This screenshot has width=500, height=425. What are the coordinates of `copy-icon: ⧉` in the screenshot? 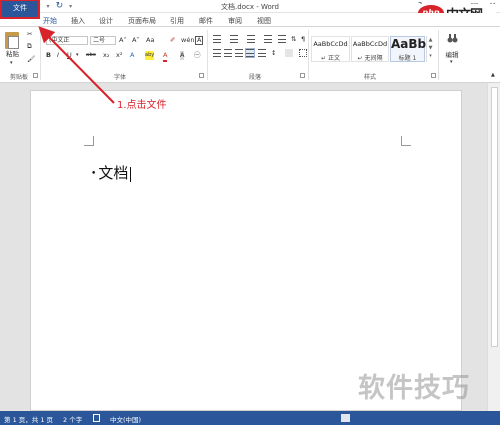 It's located at (29, 46).